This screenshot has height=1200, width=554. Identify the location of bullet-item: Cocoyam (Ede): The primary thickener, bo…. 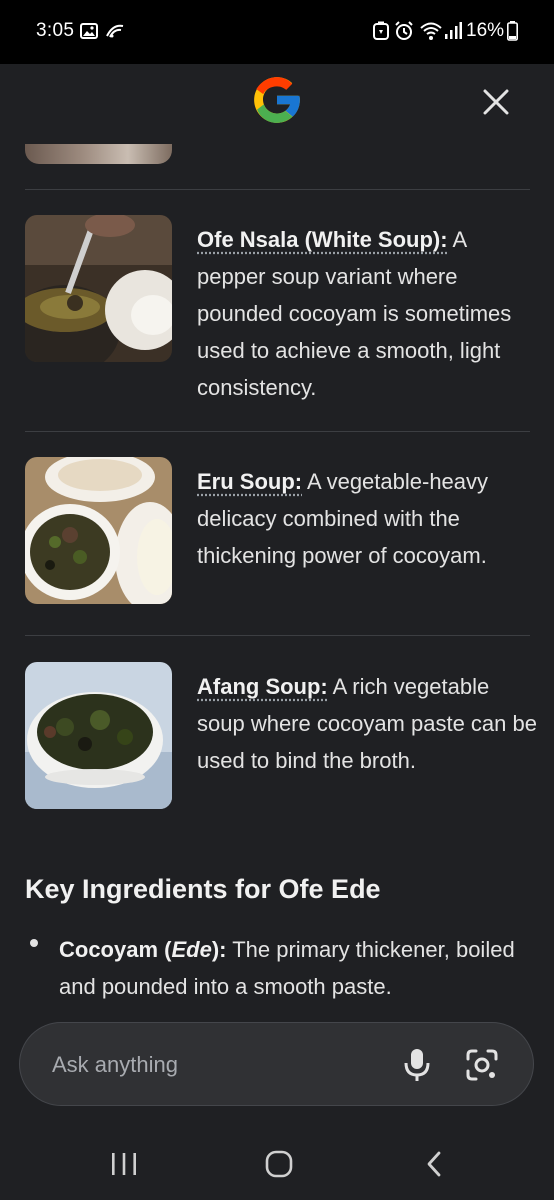
(294, 968).